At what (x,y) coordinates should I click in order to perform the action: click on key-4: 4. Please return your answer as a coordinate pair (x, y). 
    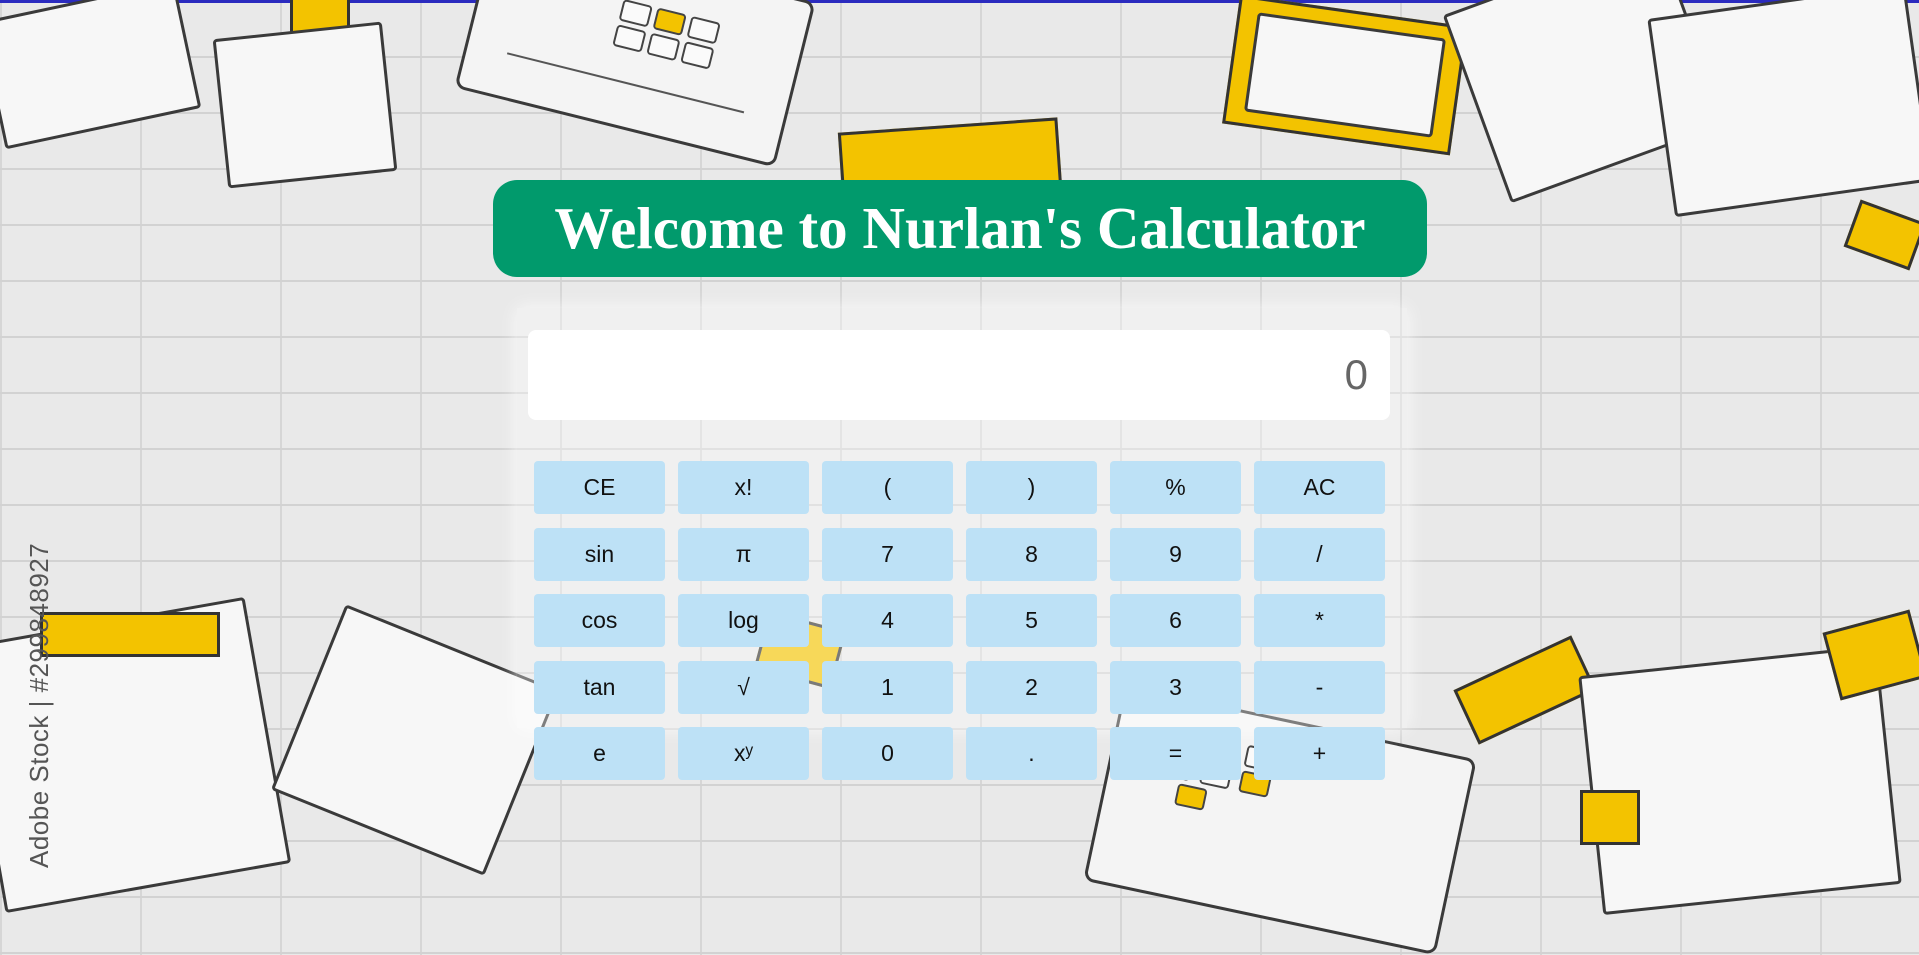
    Looking at the image, I should click on (887, 620).